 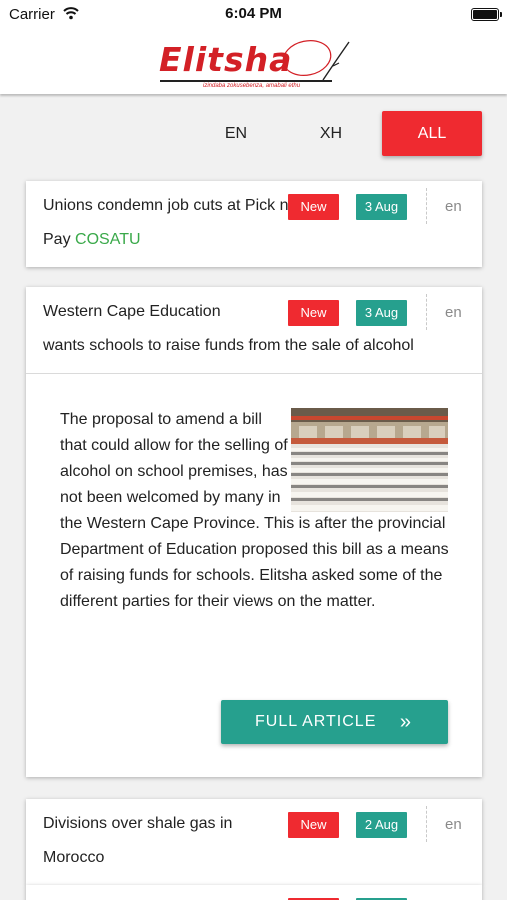 I want to click on date-badge: 2 Aug, so click(x=381, y=825).